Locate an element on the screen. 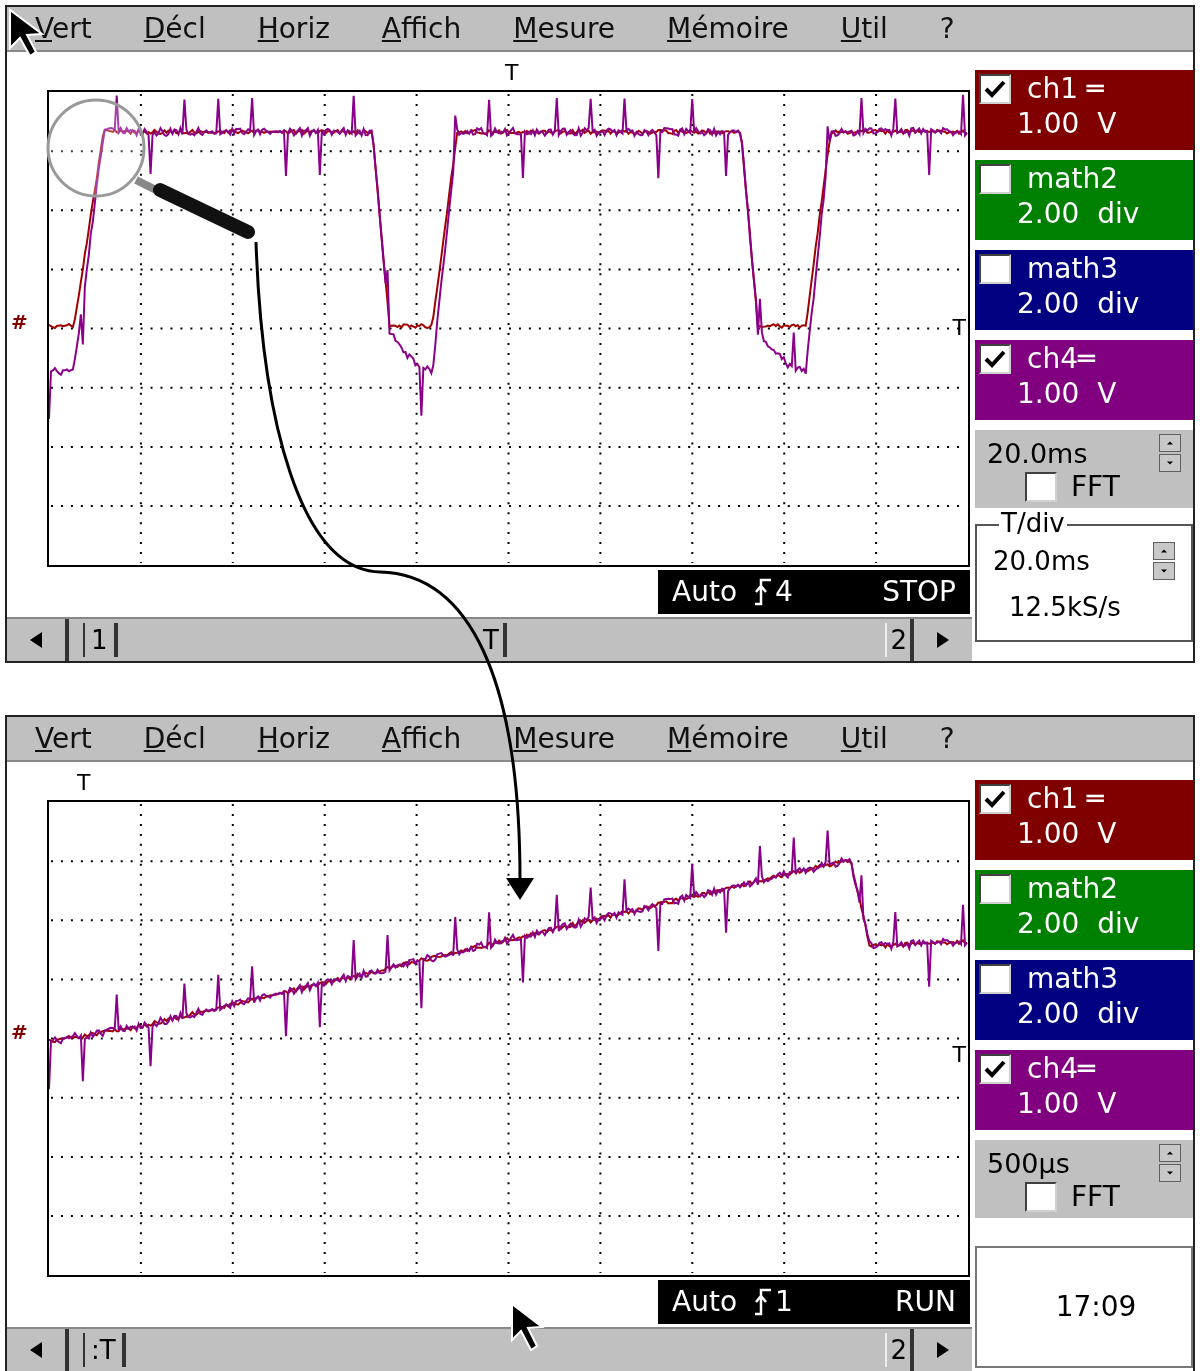  trigger-source: 4 is located at coordinates (784, 592).